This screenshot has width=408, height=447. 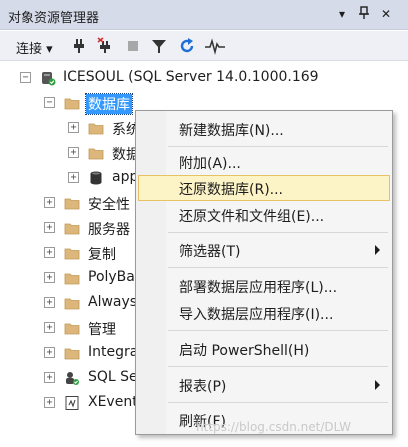 What do you see at coordinates (386, 14) in the screenshot?
I see `close-icon: ✕` at bounding box center [386, 14].